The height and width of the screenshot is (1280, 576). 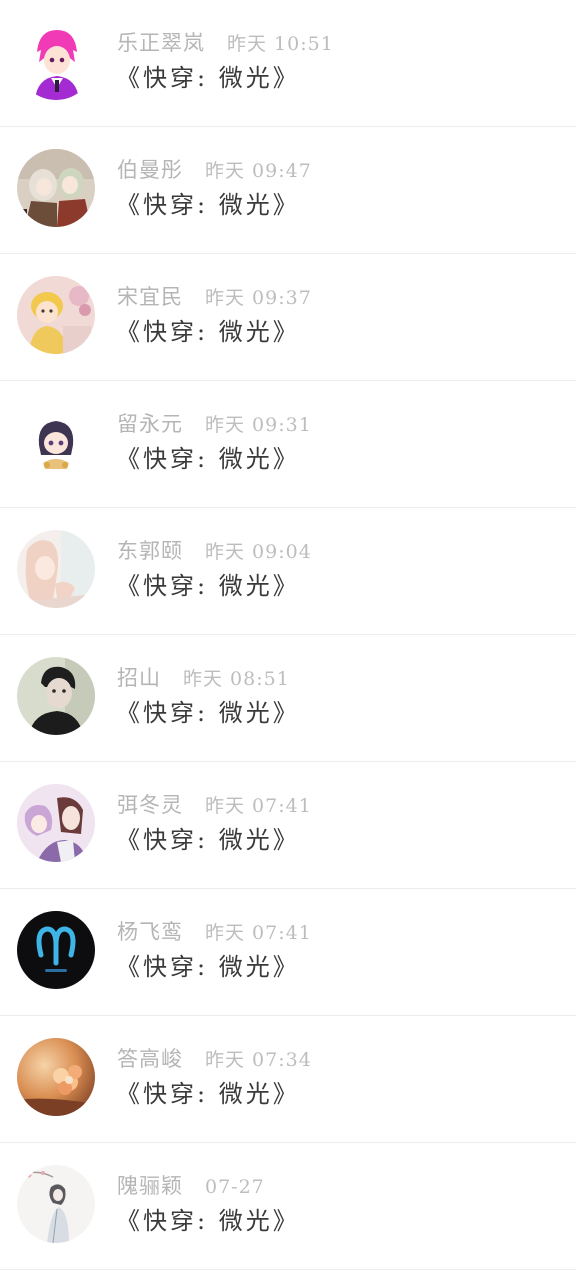 I want to click on baby-doll-avatar-icon, so click(x=56, y=315).